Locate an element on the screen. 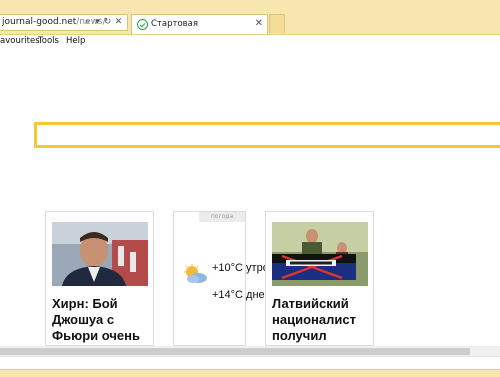  weather-badge: погода is located at coordinates (222, 217).